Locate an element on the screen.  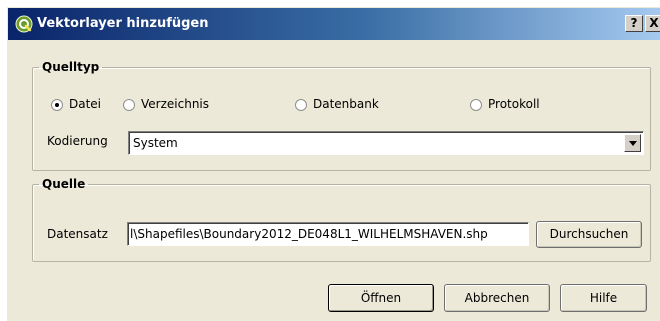
radio-file-label: Datei is located at coordinates (85, 104).